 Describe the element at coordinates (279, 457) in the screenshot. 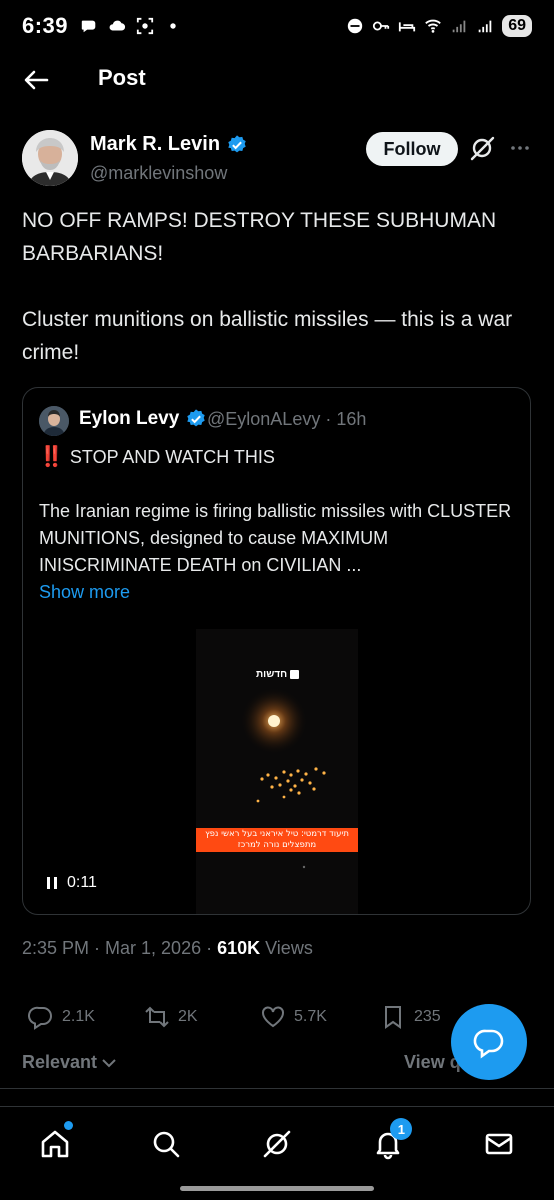

I see `quote-headline: ‼️ STOP AND WATCH THIS` at that location.